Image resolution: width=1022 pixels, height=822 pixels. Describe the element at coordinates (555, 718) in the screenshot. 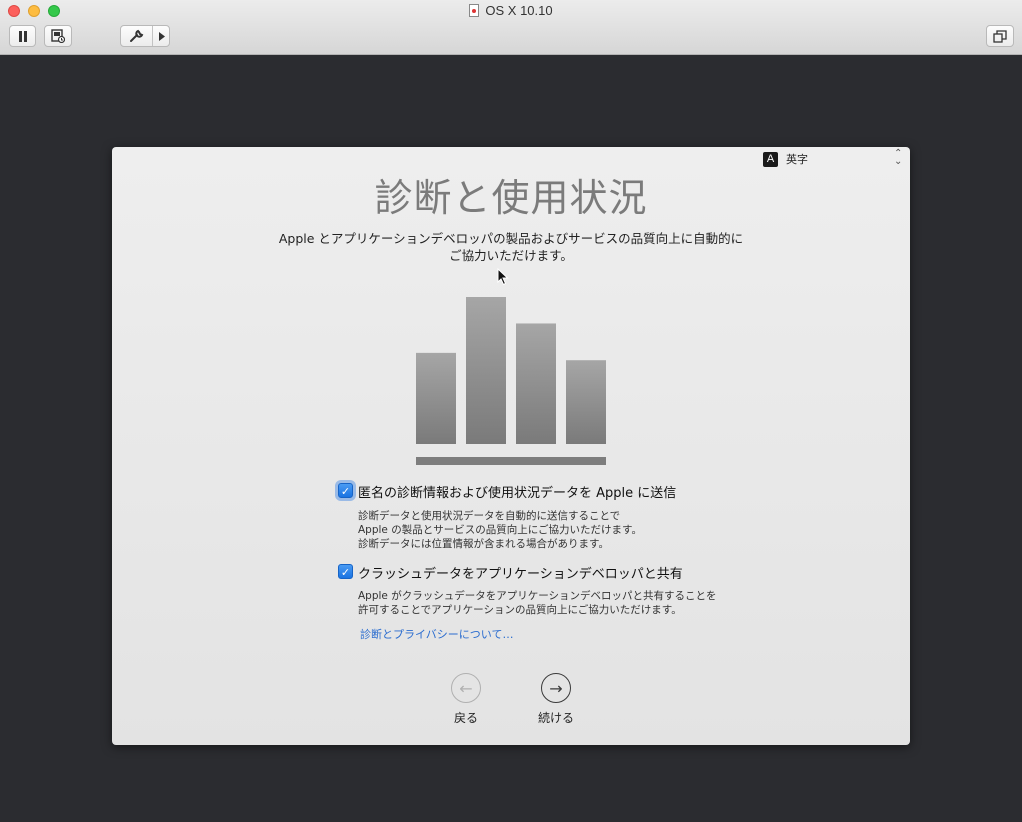

I see `continue-label: 続ける` at that location.